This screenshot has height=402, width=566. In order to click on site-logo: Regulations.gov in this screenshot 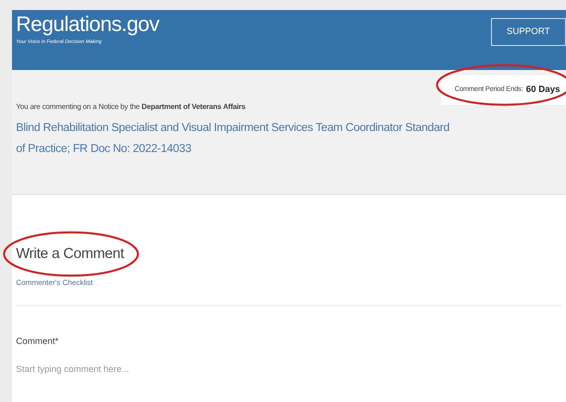, I will do `click(88, 25)`.